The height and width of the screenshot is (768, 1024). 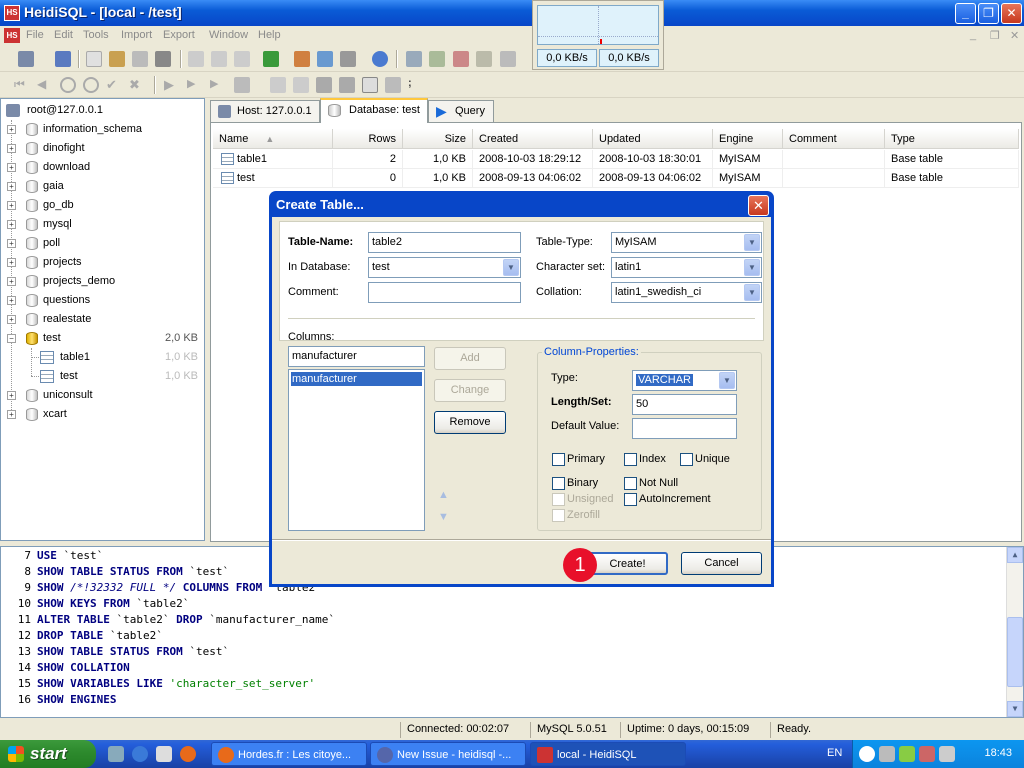 What do you see at coordinates (196, 59) in the screenshot?
I see `new-table-icon` at bounding box center [196, 59].